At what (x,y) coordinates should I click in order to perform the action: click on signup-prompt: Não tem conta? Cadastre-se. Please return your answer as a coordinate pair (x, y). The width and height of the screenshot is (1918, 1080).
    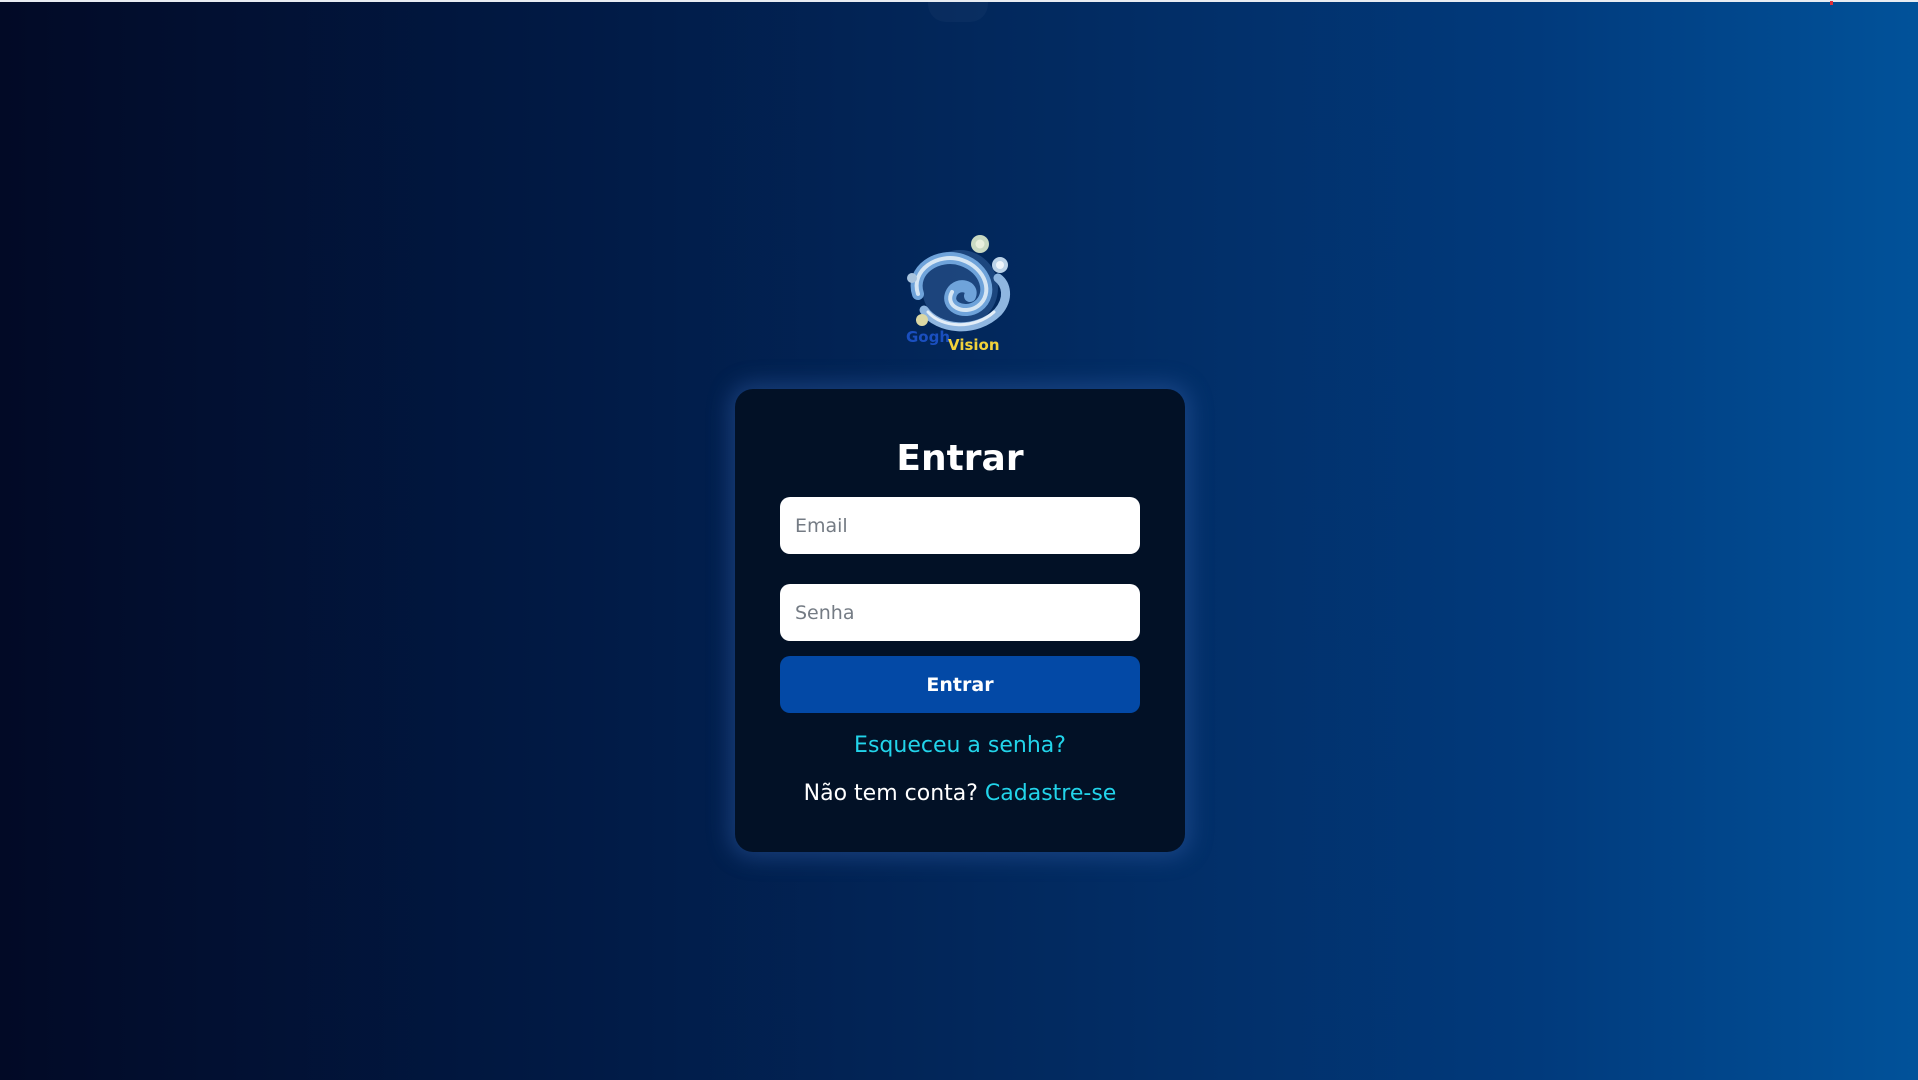
    Looking at the image, I should click on (960, 794).